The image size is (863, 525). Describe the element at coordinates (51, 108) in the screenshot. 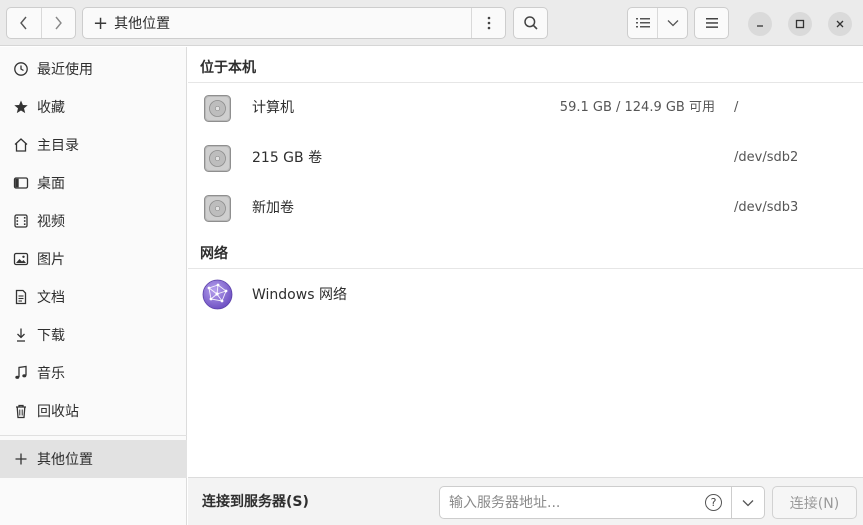

I see `sidebar-item-label: 收藏` at that location.